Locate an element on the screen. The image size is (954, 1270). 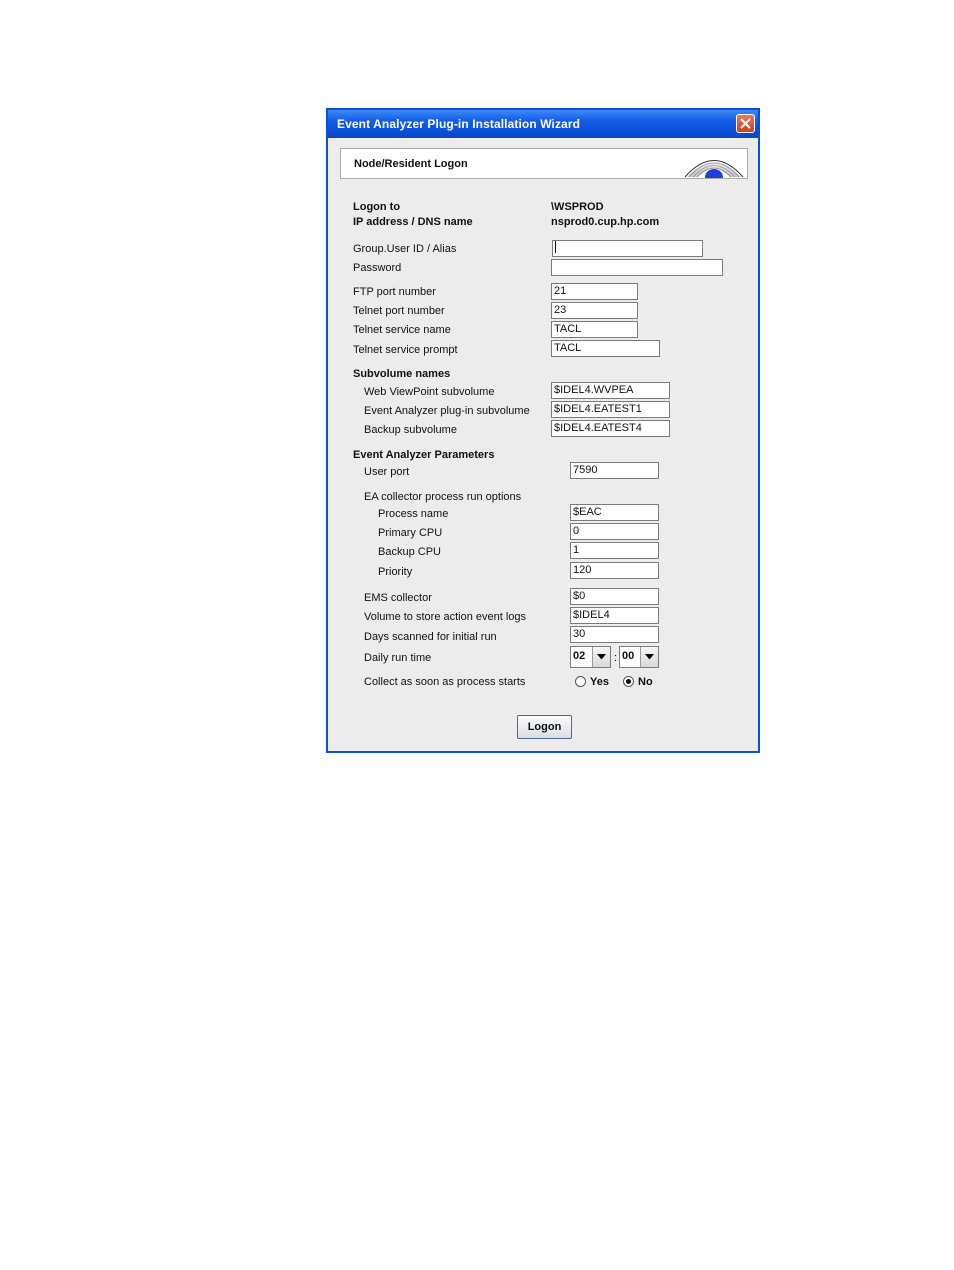
priority-input: 120 is located at coordinates (614, 570).